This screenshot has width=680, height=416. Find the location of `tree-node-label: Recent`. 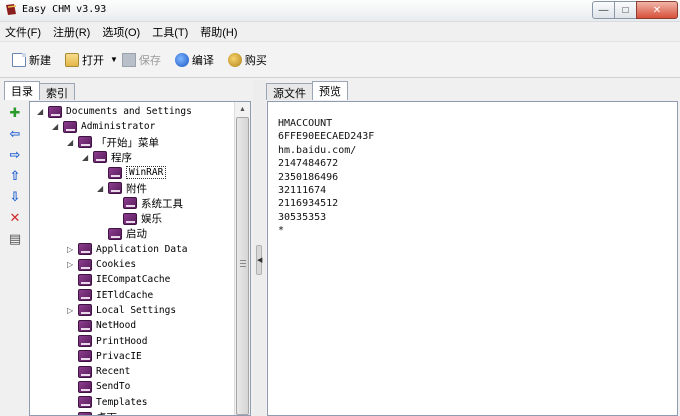

tree-node-label: Recent is located at coordinates (113, 372).